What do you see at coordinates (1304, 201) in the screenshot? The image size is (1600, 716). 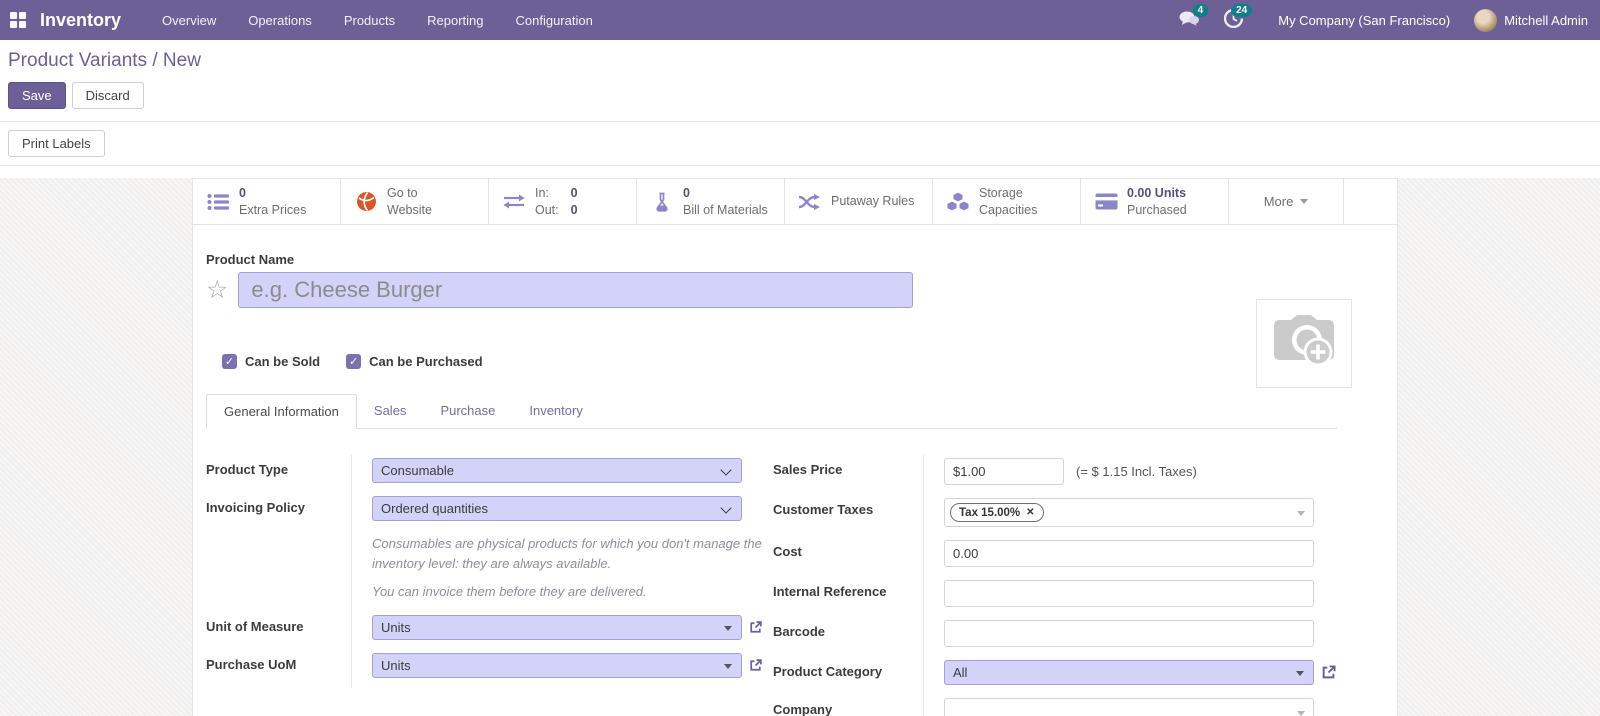 I see `chevron-down-icon` at bounding box center [1304, 201].